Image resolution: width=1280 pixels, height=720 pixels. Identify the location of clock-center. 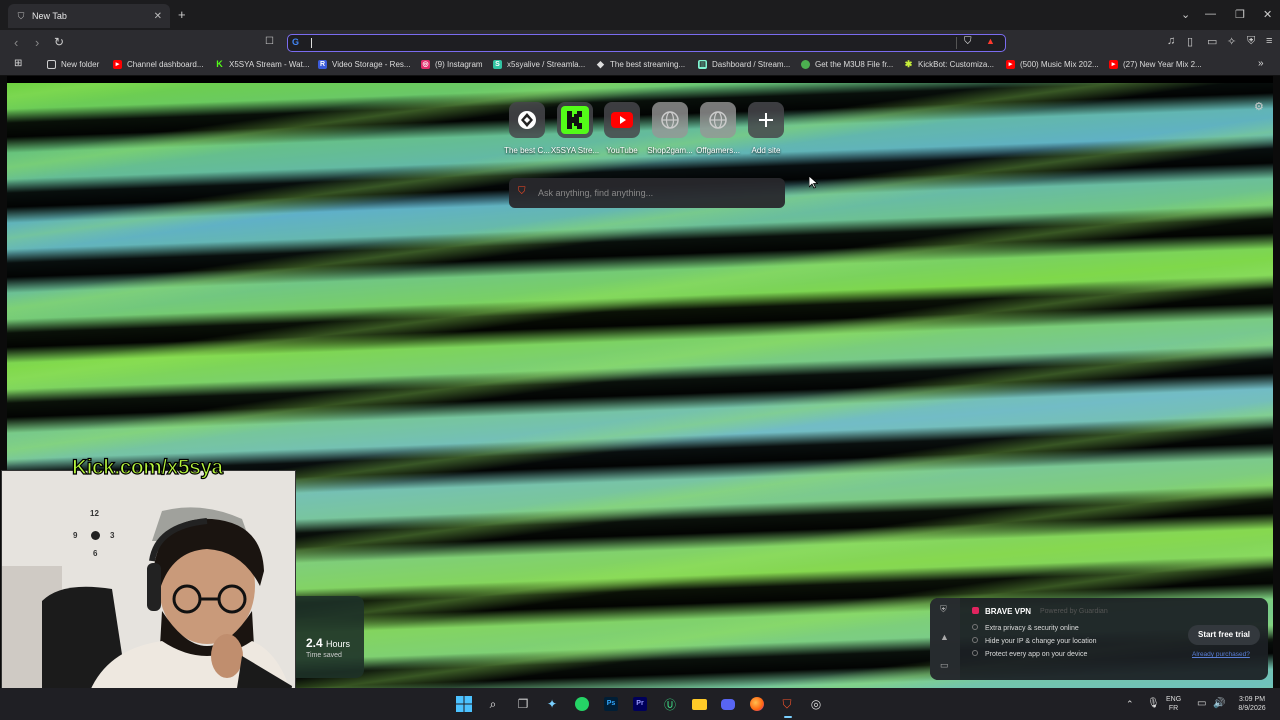
(95, 535).